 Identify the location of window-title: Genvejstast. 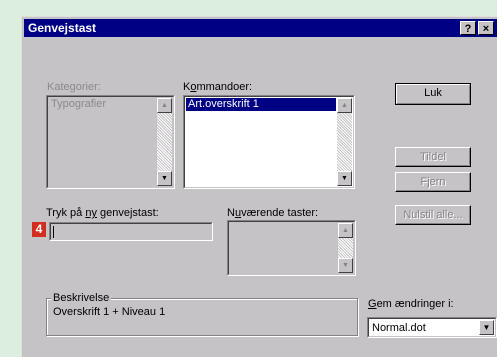
(62, 28).